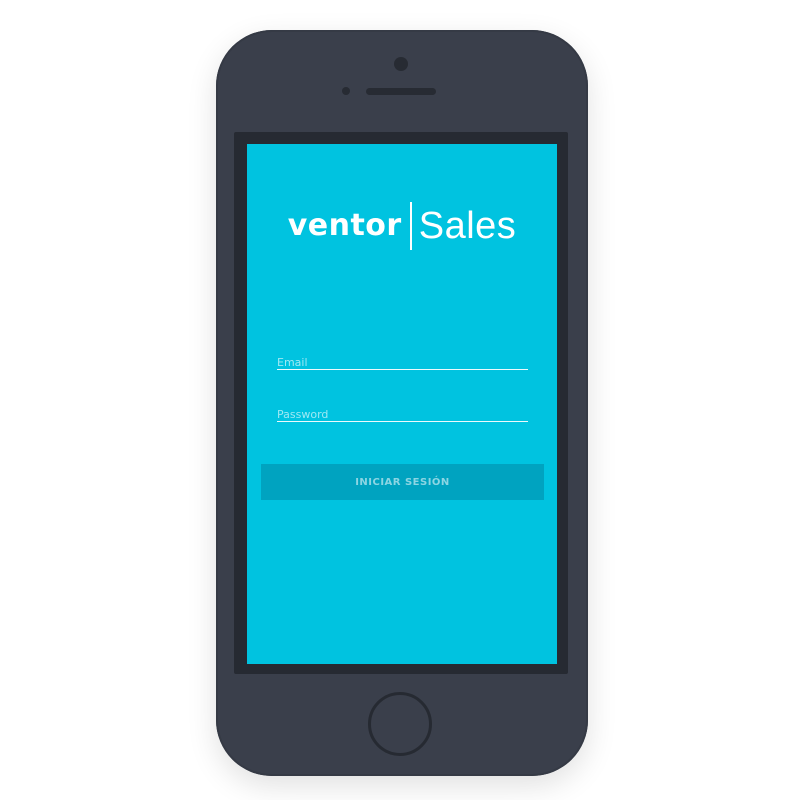  I want to click on home-button-icon, so click(400, 724).